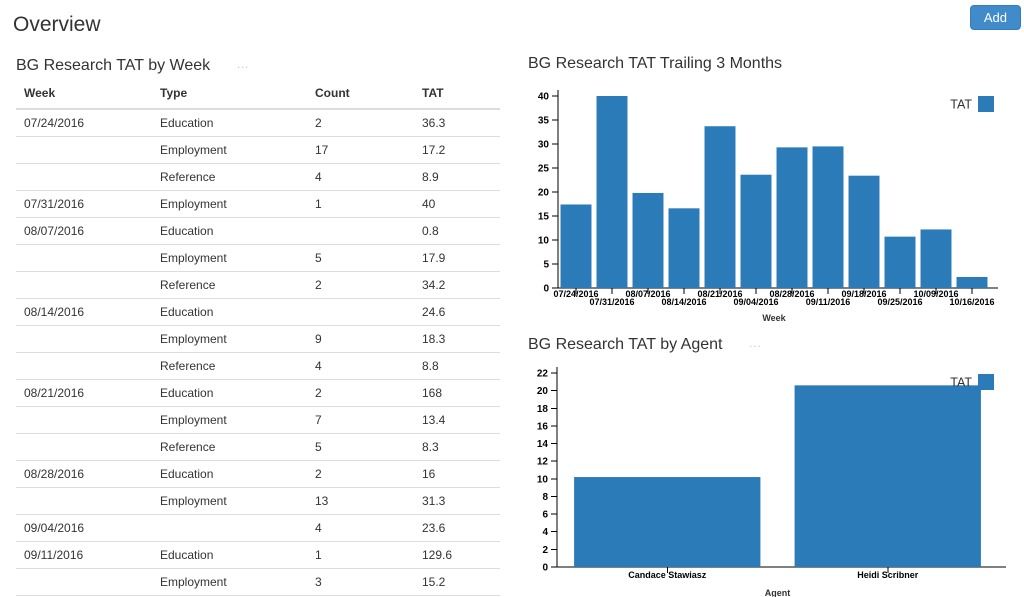  What do you see at coordinates (113, 65) in the screenshot?
I see `tat-by-week-title-text: BG Research TAT by Week` at bounding box center [113, 65].